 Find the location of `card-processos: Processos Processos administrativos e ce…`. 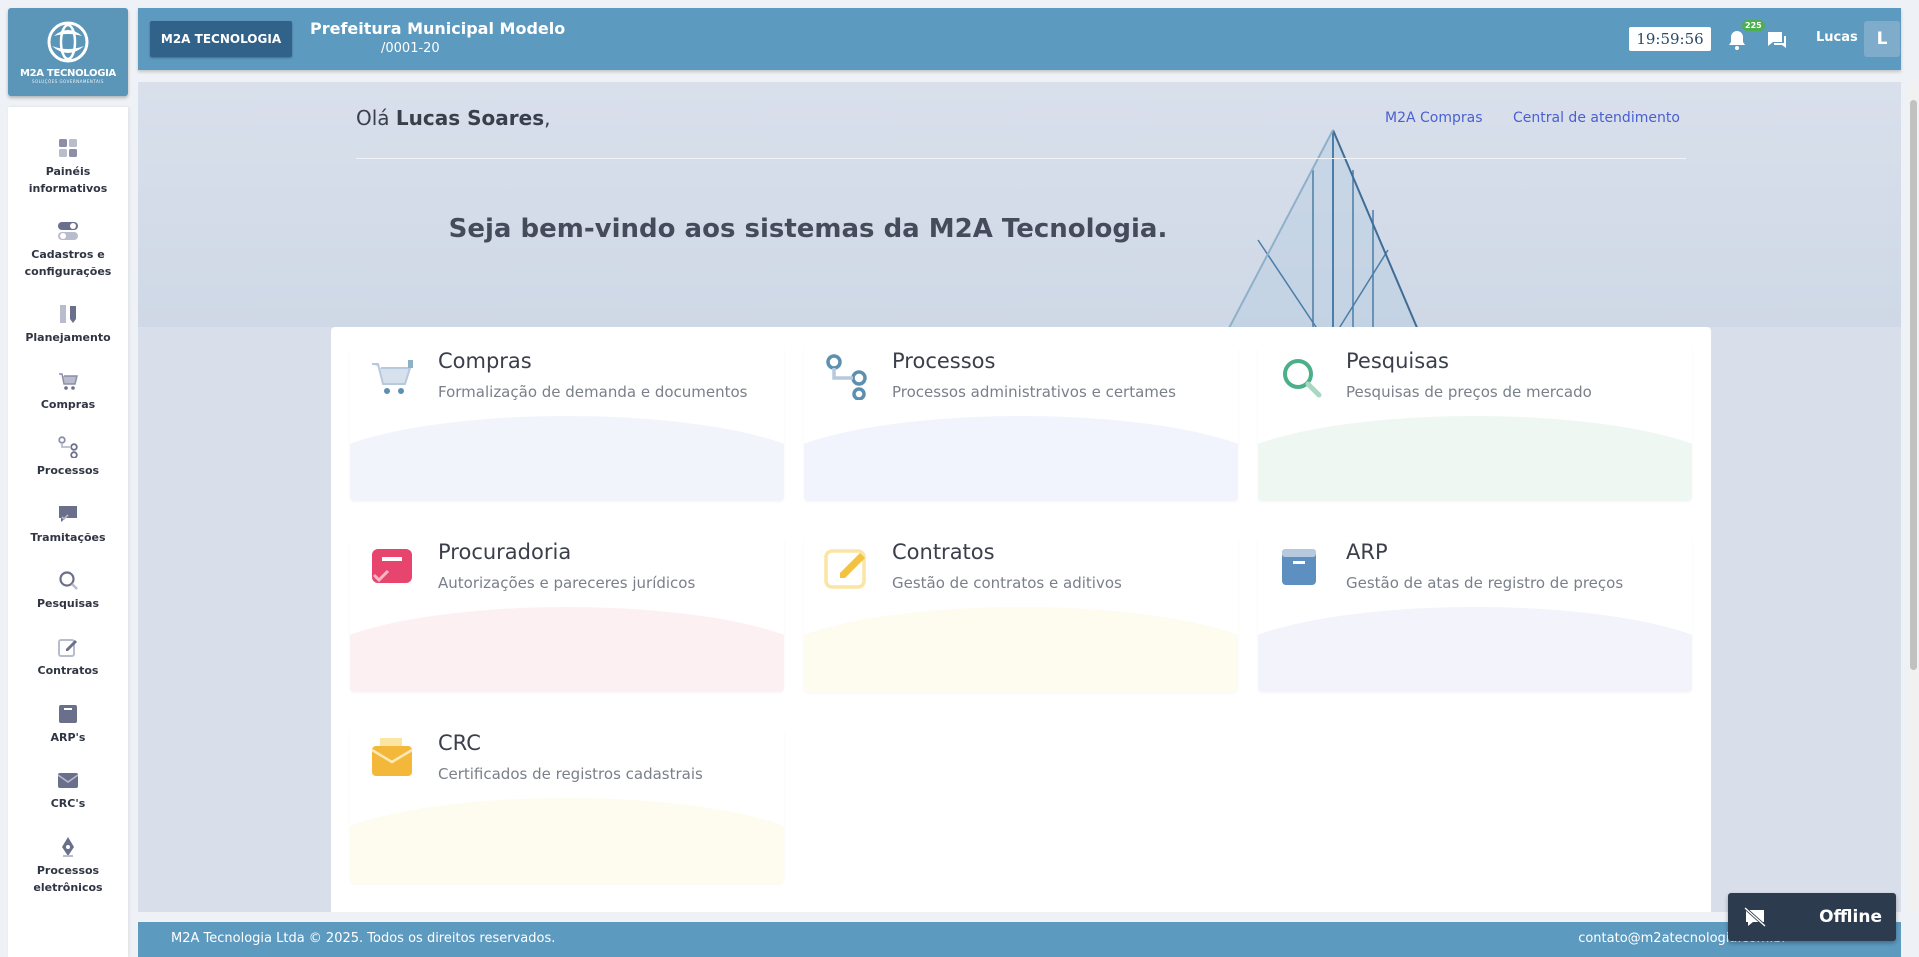

card-processos: Processos Processos administrativos e ce… is located at coordinates (1021, 423).